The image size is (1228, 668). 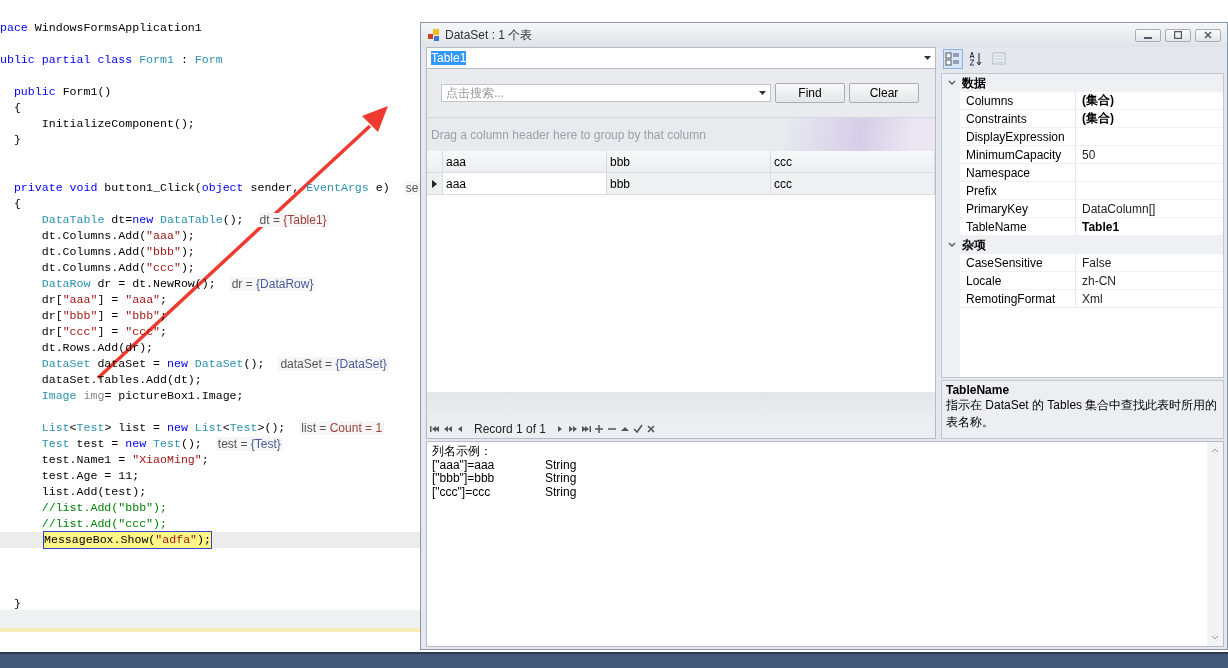 I want to click on property-value: DataColumn[], so click(x=1149, y=209).